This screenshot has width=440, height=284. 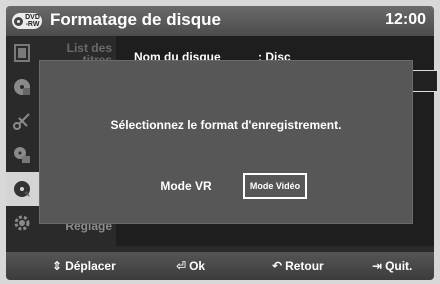 What do you see at coordinates (197, 266) in the screenshot?
I see `footer-ok-label: Ok` at bounding box center [197, 266].